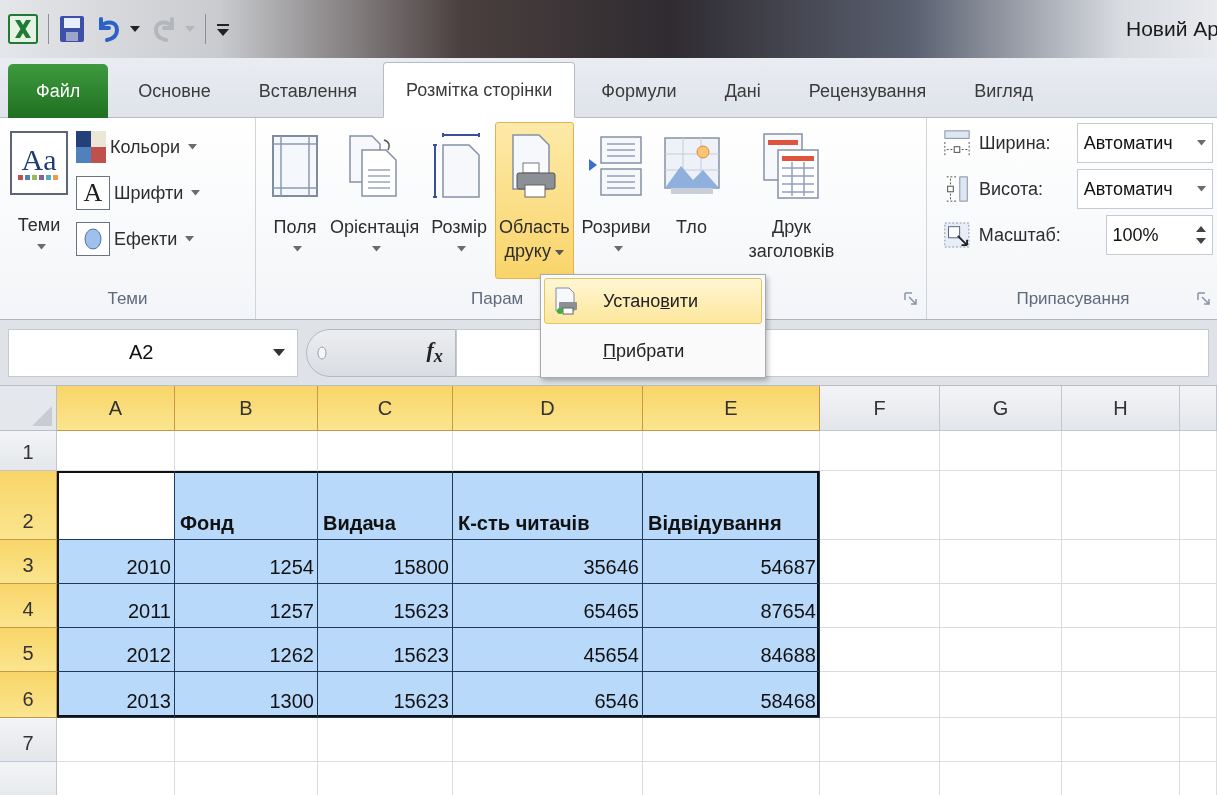  What do you see at coordinates (653, 301) in the screenshot?
I see `menu-item: Установити` at bounding box center [653, 301].